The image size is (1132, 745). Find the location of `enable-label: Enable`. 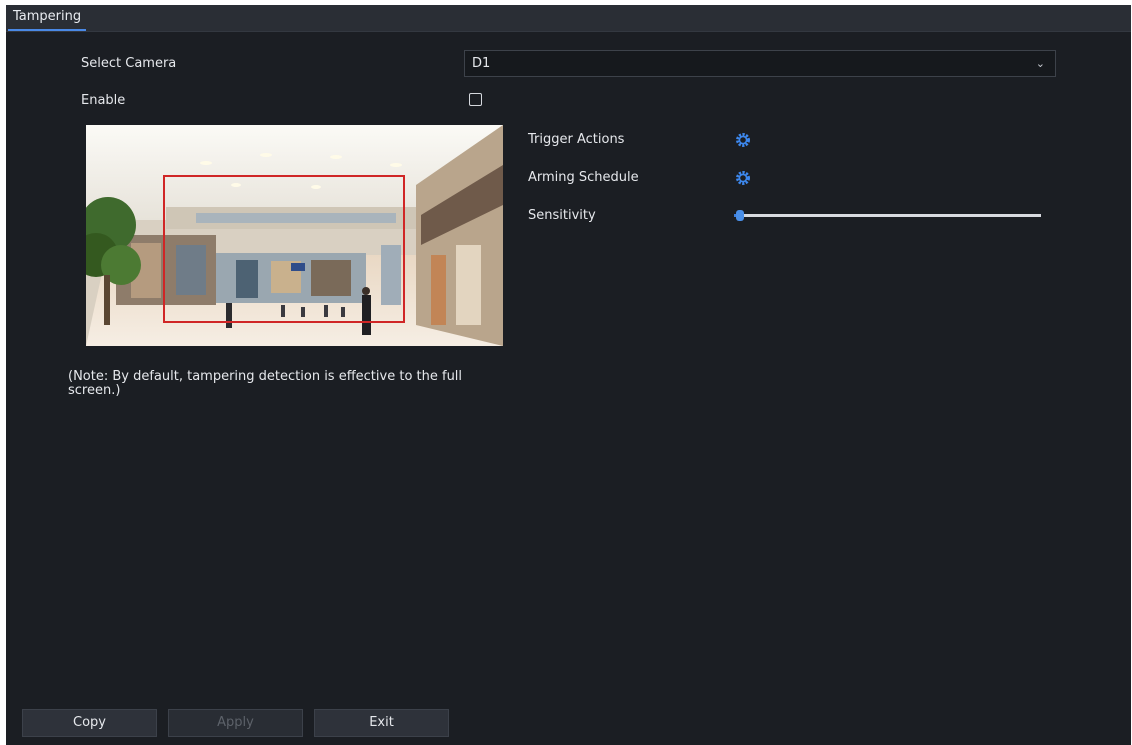

enable-label: Enable is located at coordinates (103, 100).